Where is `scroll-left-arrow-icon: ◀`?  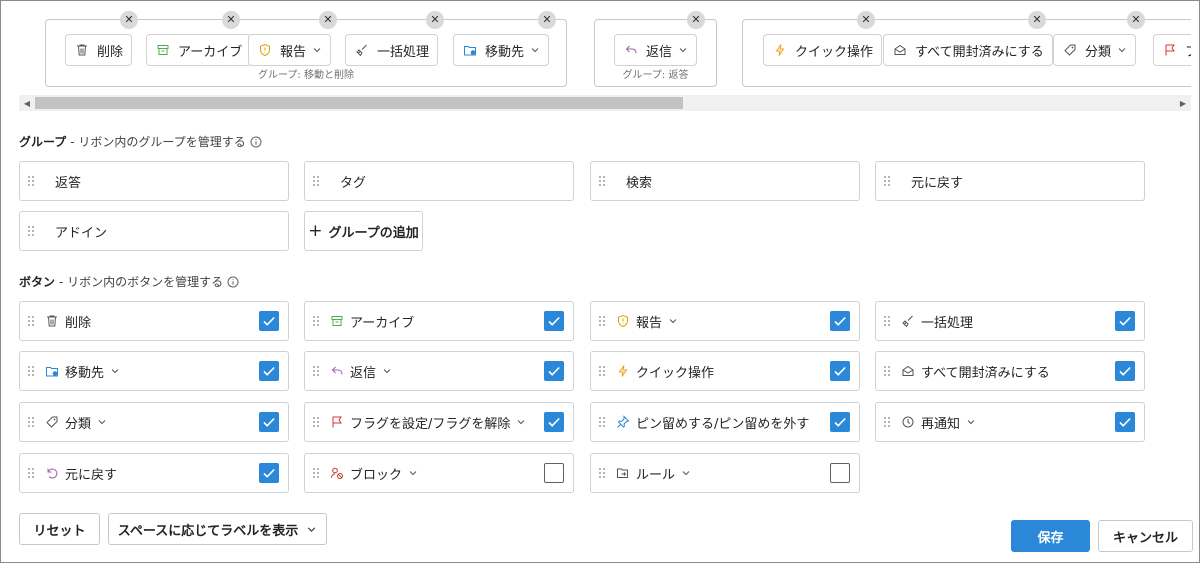 scroll-left-arrow-icon: ◀ is located at coordinates (27, 103).